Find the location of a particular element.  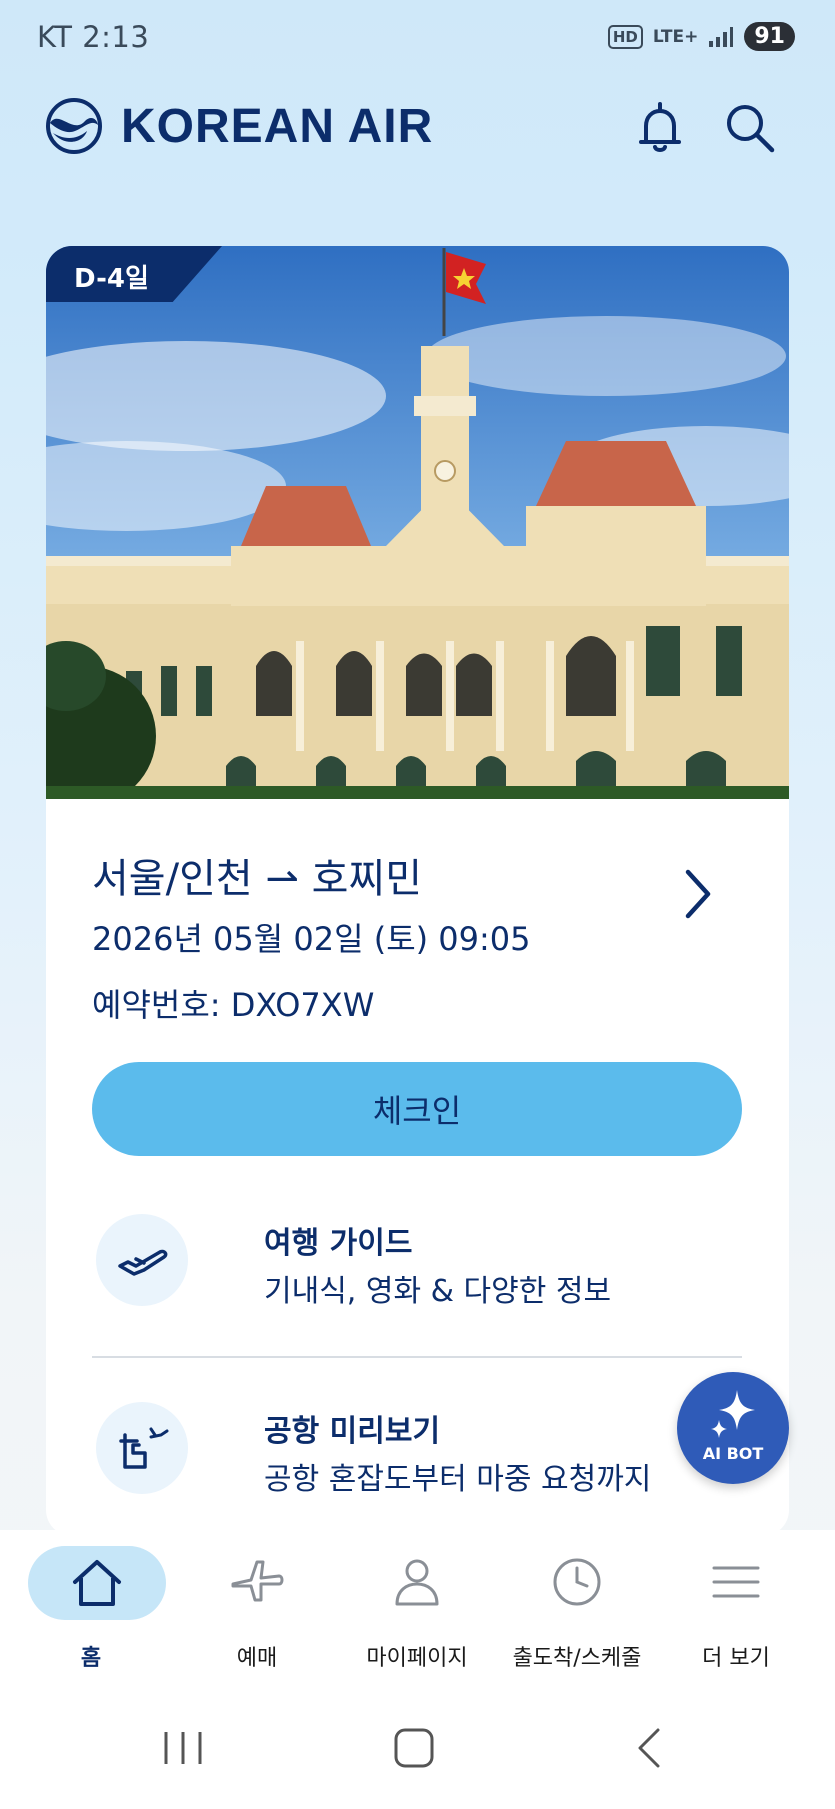

nav-more: 더 보기 is located at coordinates (736, 1609).